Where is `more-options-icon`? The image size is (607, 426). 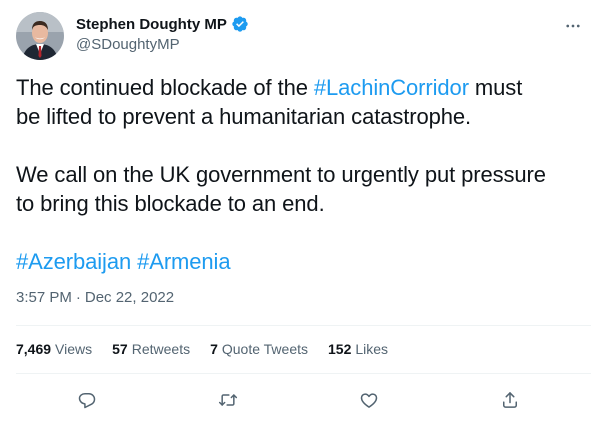
more-options-icon is located at coordinates (573, 26).